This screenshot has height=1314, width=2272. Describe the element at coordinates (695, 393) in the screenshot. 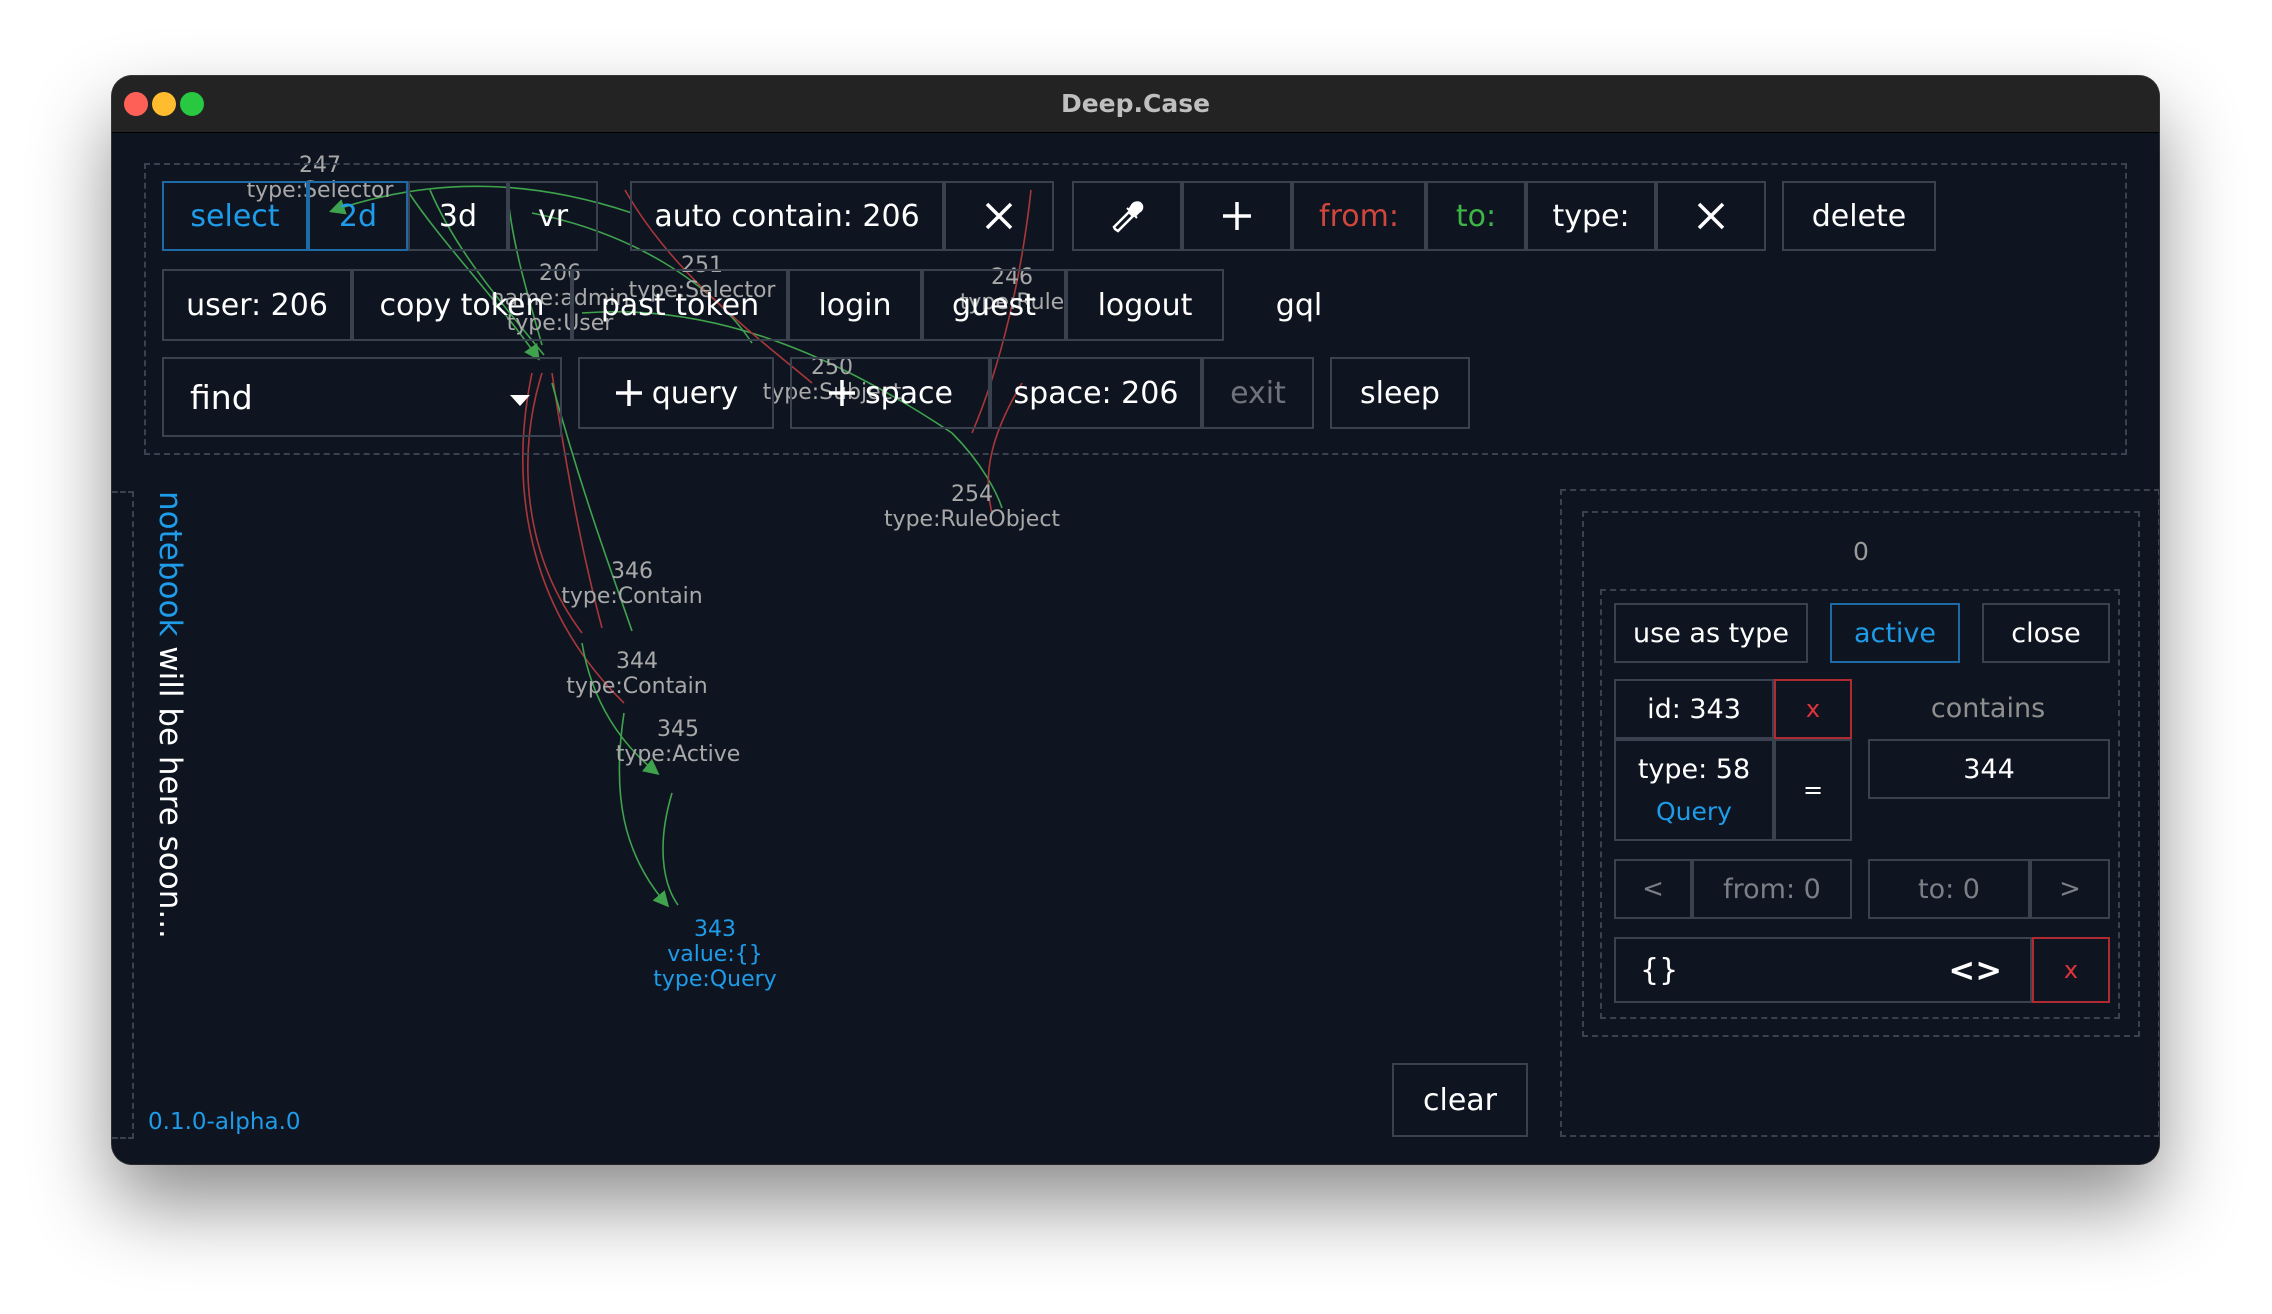

I see `add-query-label: query` at that location.